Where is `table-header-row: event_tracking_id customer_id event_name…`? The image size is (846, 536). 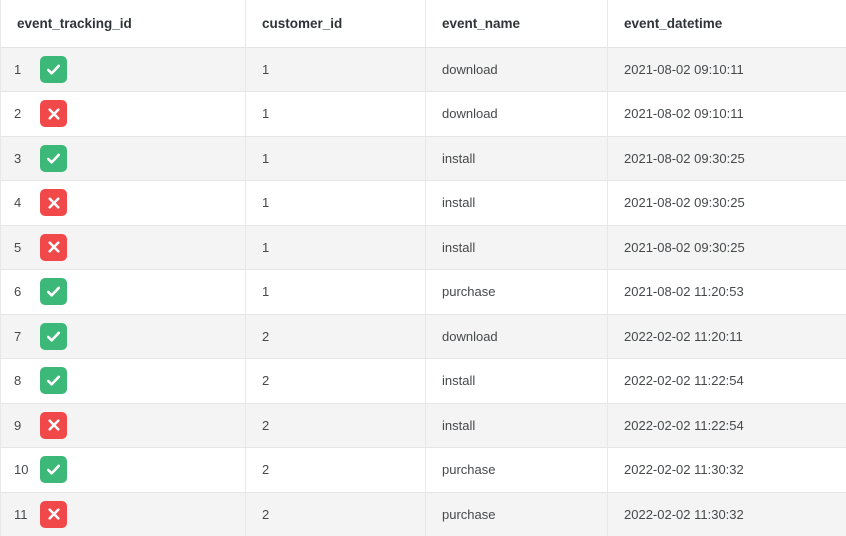
table-header-row: event_tracking_id customer_id event_name… is located at coordinates (423, 24).